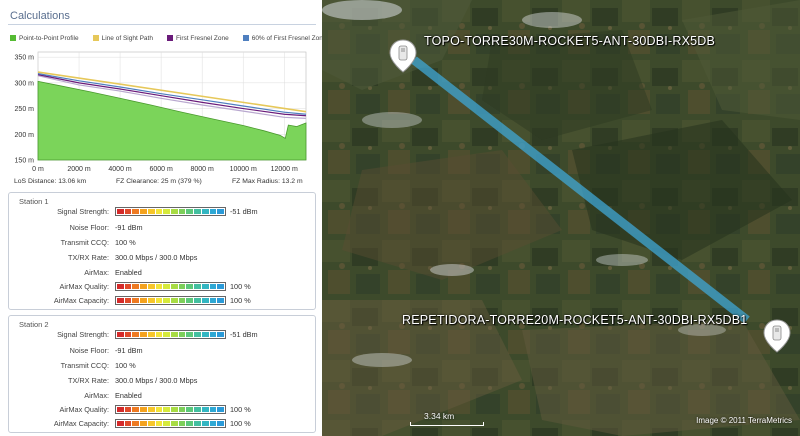 This screenshot has width=800, height=436. Describe the element at coordinates (202, 38) in the screenshot. I see `legend-label: First Fresnel Zone` at that location.